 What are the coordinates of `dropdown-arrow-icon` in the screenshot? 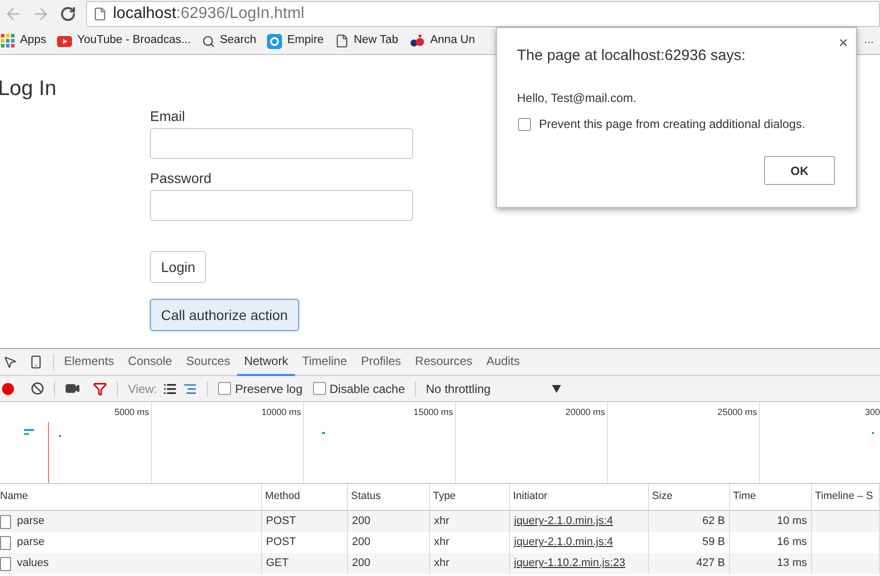 It's located at (556, 388).